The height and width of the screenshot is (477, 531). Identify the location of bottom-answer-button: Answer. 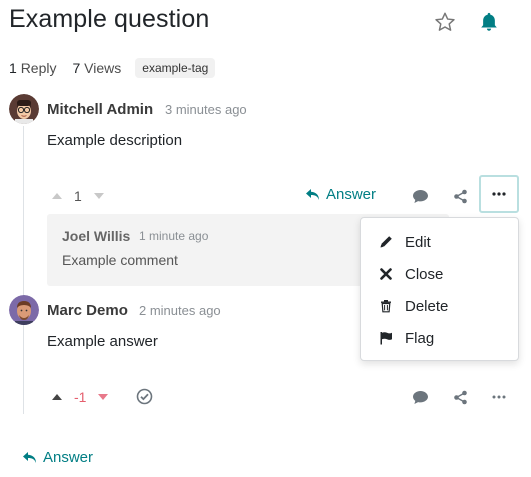
(57, 457).